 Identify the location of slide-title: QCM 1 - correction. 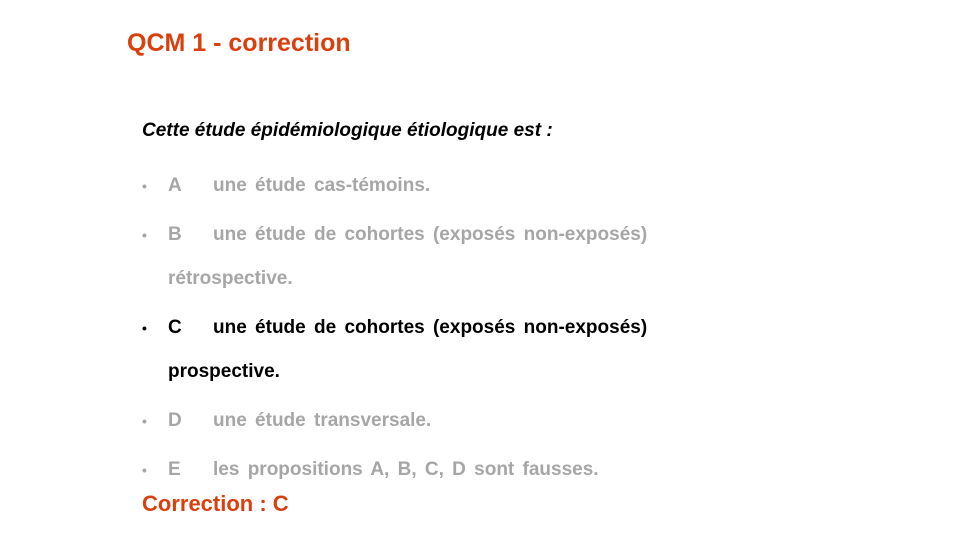
(239, 43).